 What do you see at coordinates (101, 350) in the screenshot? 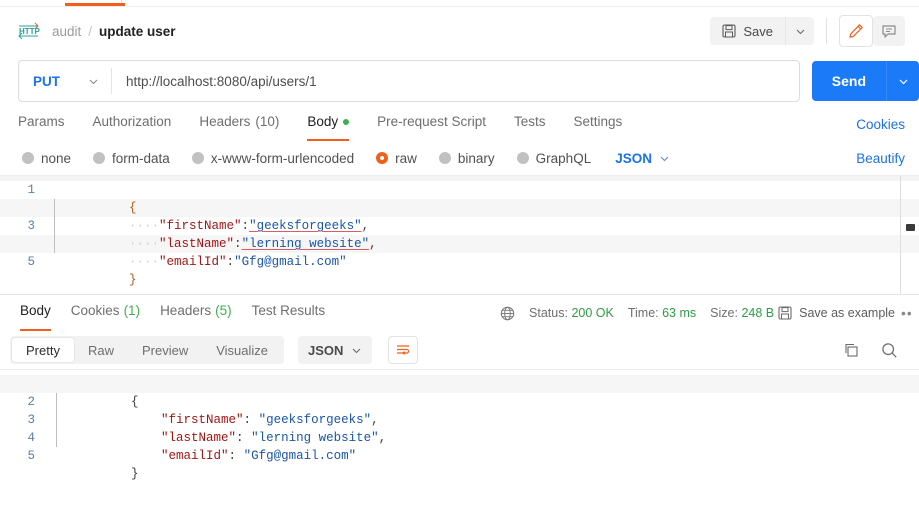
I see `view-mode-raw: Raw` at bounding box center [101, 350].